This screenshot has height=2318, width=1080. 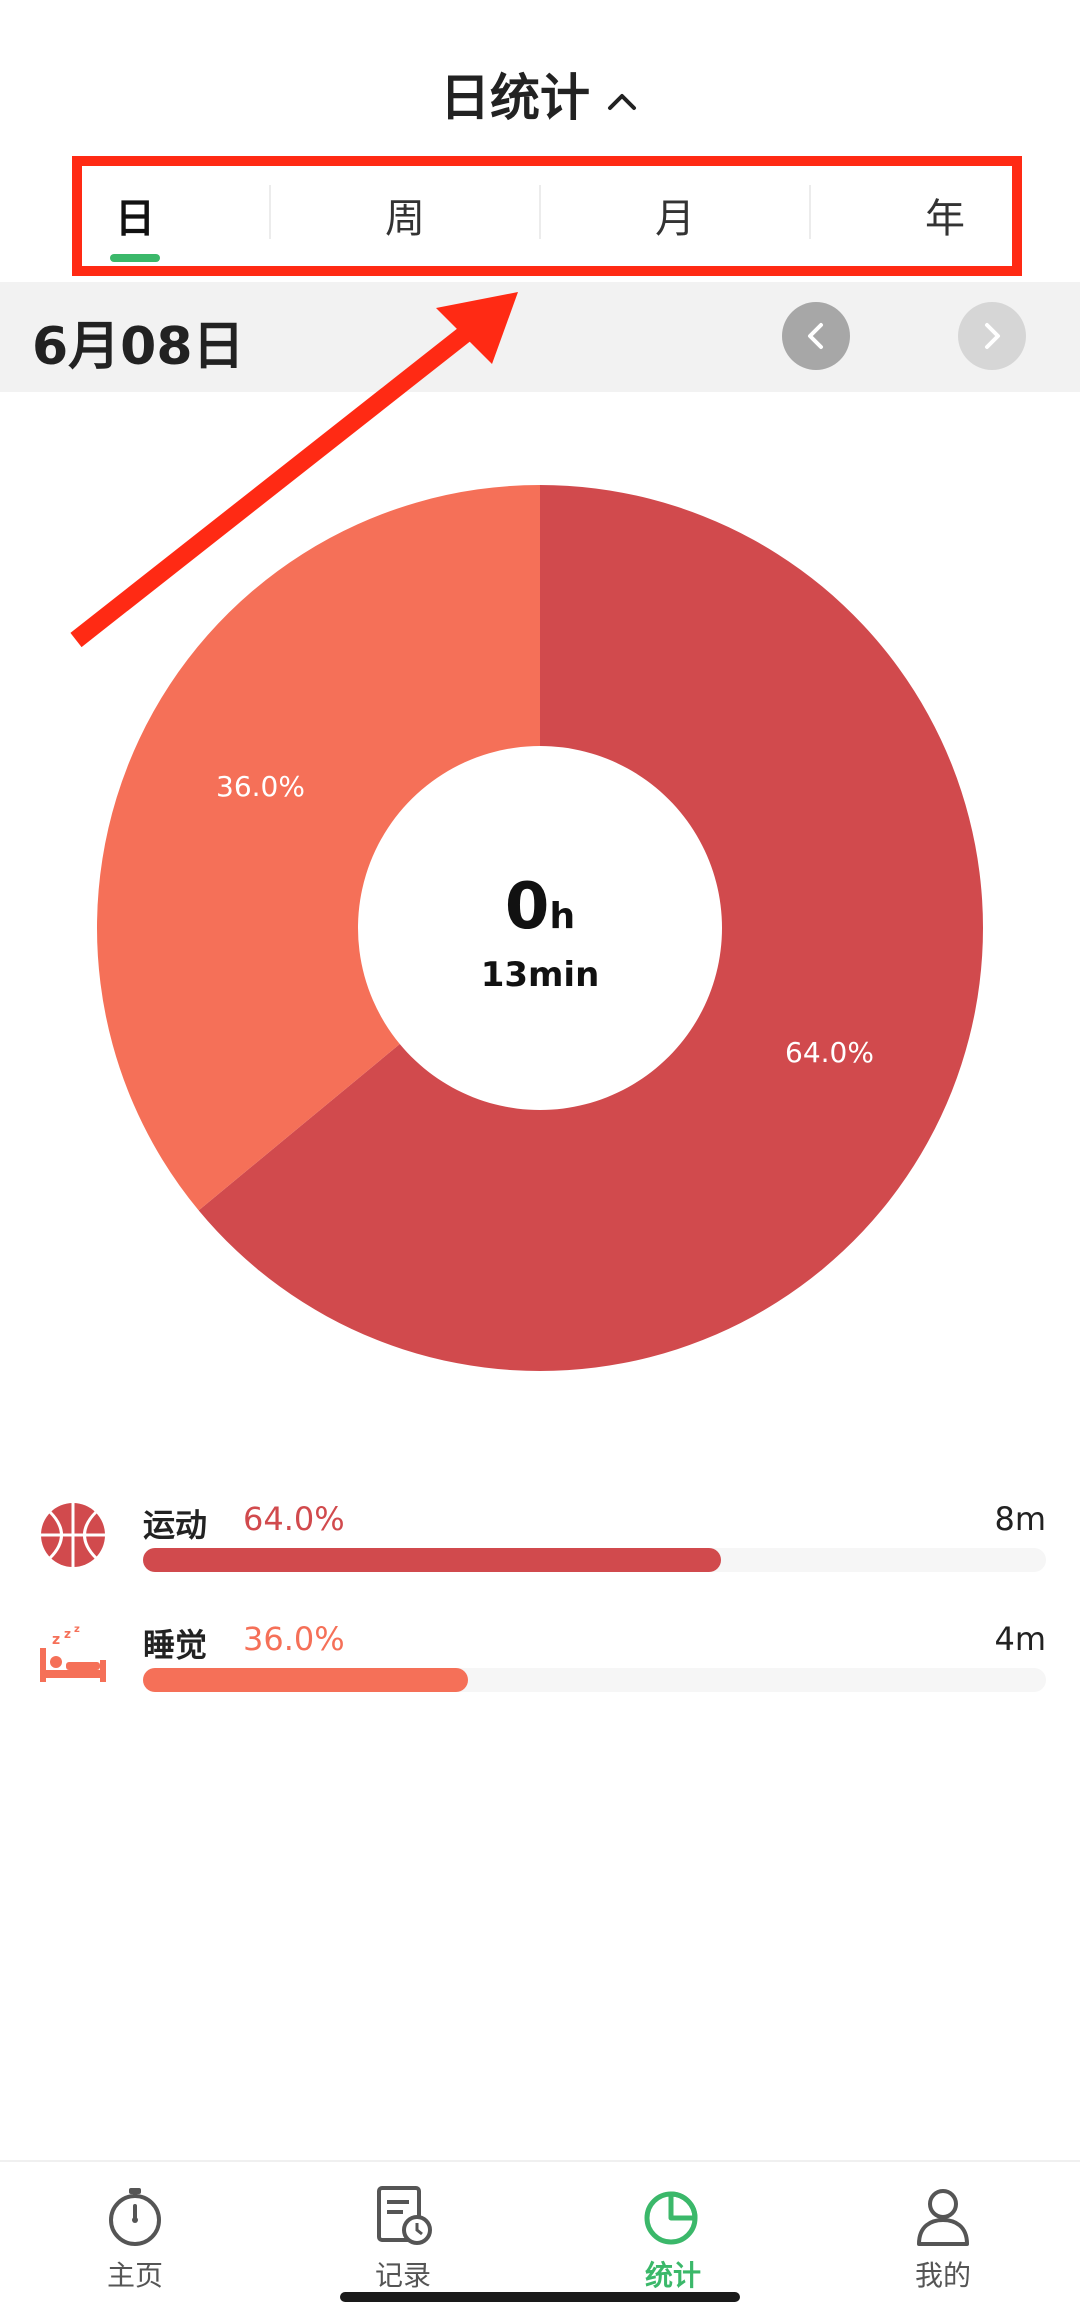 I want to click on slice-label-exercise: 64.0%, so click(x=829, y=1052).